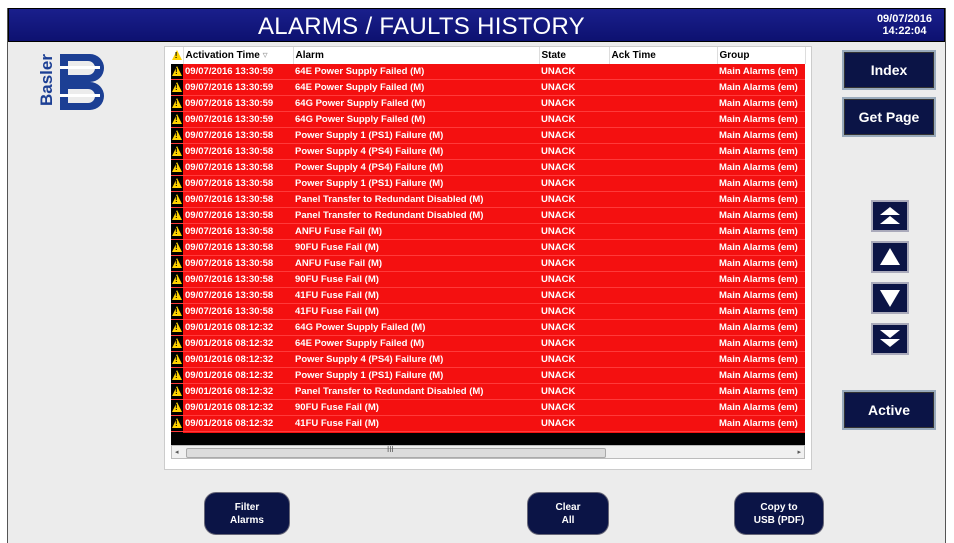 The image size is (954, 543). Describe the element at coordinates (247, 513) in the screenshot. I see `filter-alarms-button: Filter Alarms` at that location.